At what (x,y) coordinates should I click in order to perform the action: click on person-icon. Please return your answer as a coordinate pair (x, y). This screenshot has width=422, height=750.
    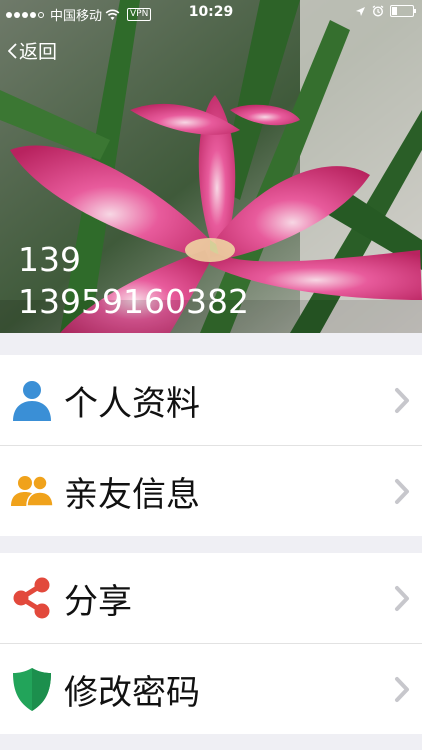
    Looking at the image, I should click on (32, 400).